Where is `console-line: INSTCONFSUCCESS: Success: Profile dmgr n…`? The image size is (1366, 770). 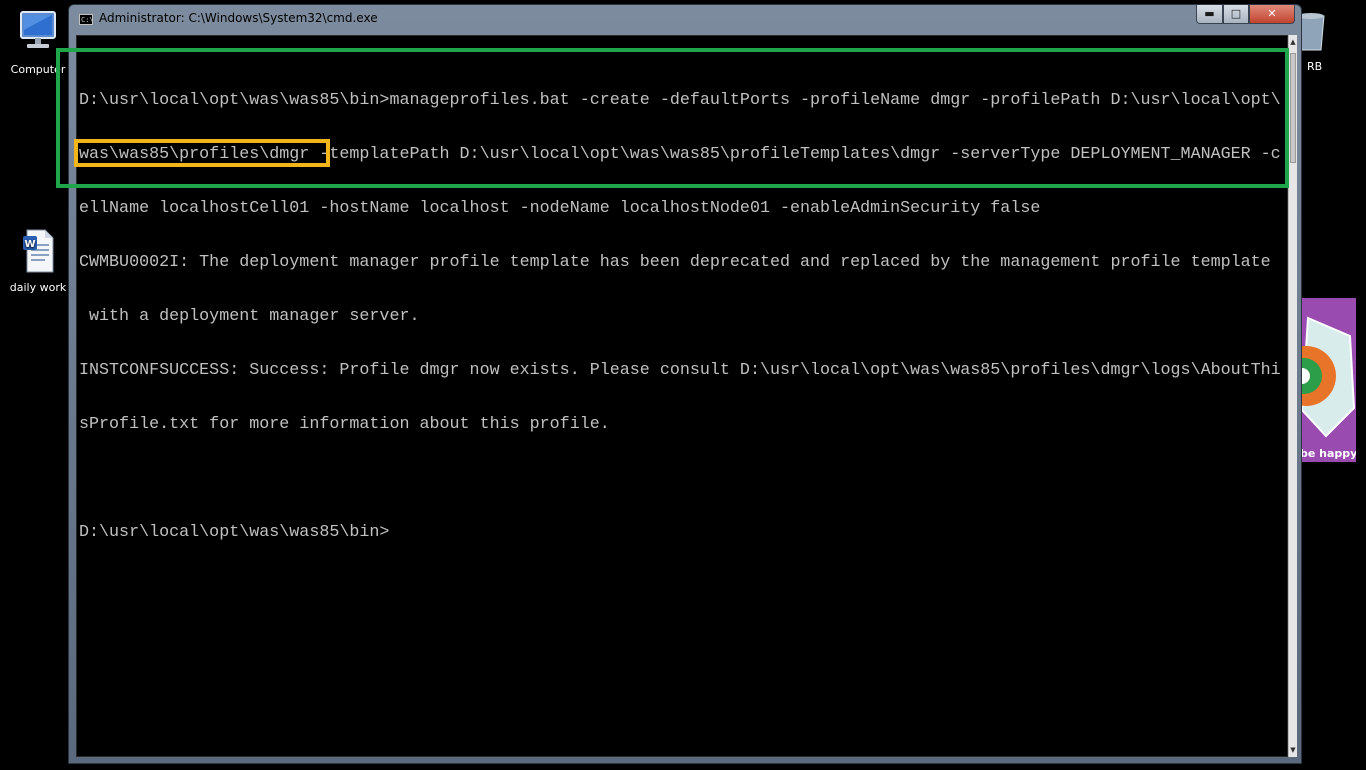
console-line: INSTCONFSUCCESS: Success: Profile dmgr n… is located at coordinates (680, 370).